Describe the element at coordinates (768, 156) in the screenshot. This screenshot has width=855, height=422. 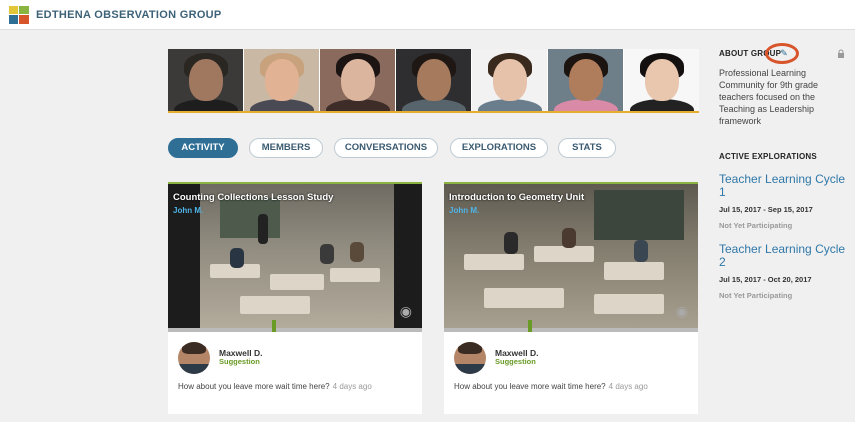
I see `active-explorations-heading: ACTIVE EXPLORATIONS` at that location.